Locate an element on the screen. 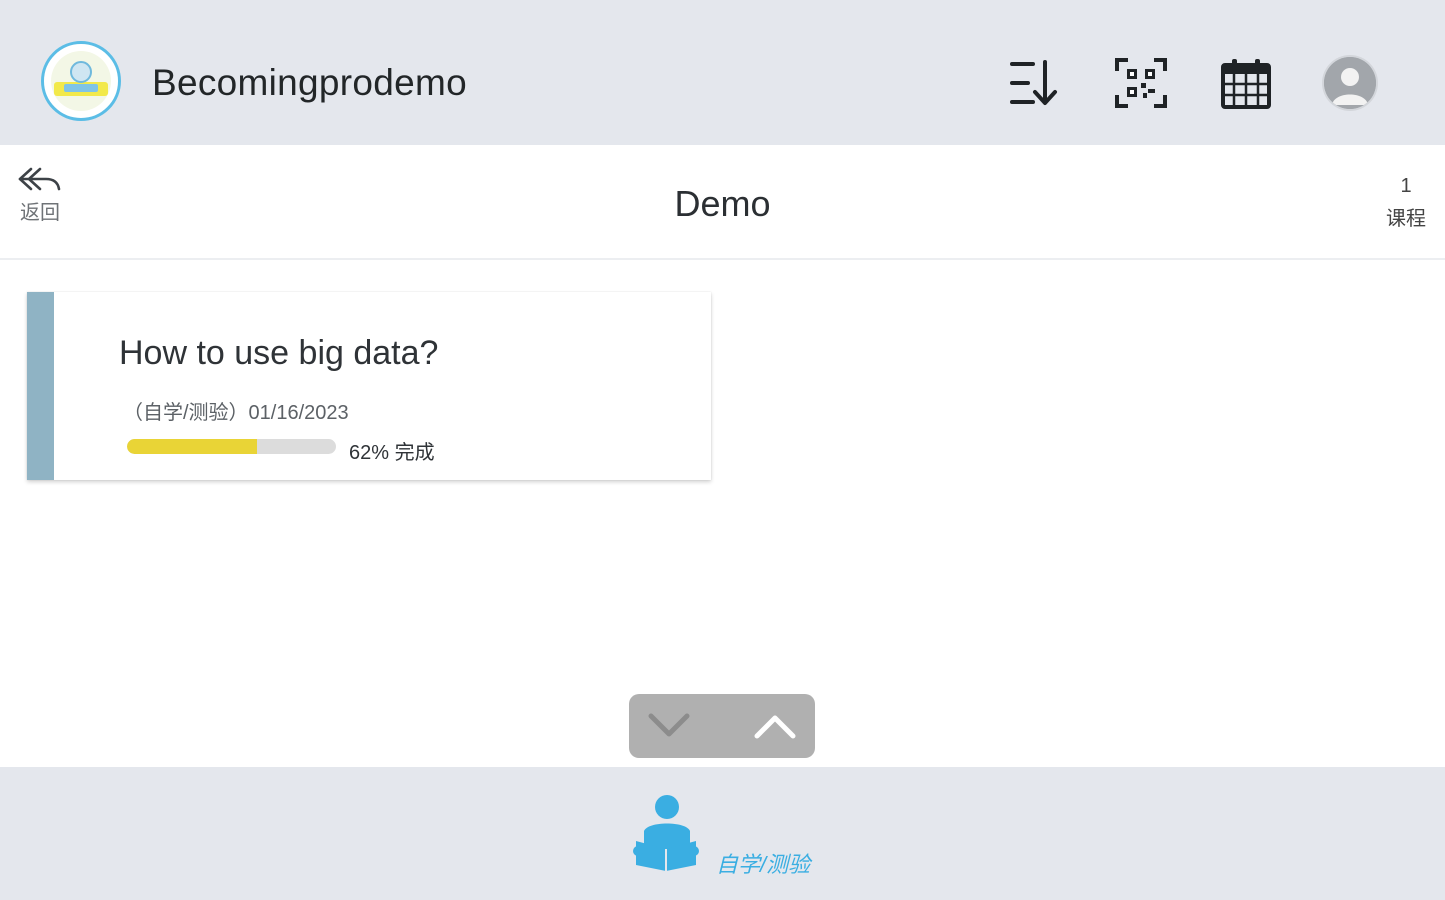  scroll-up-button is located at coordinates (768, 726).